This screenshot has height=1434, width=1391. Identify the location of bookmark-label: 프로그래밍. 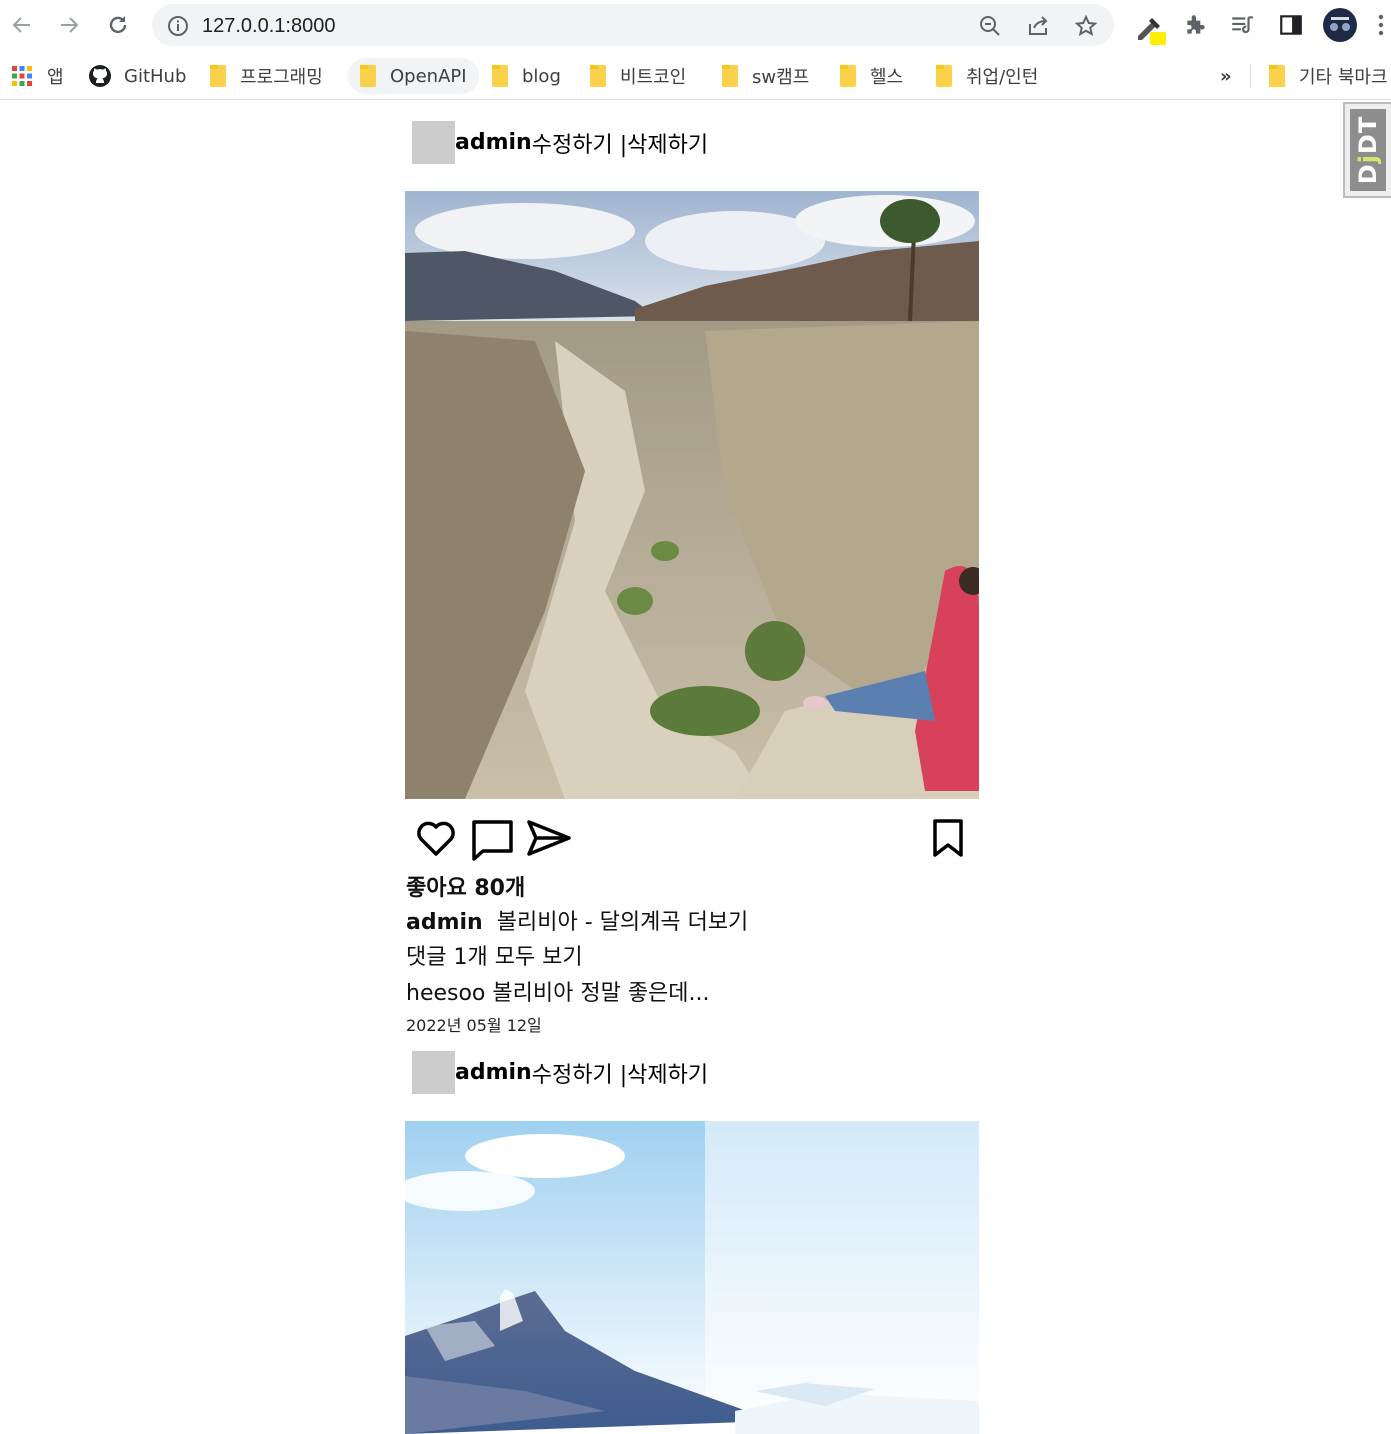
(281, 77).